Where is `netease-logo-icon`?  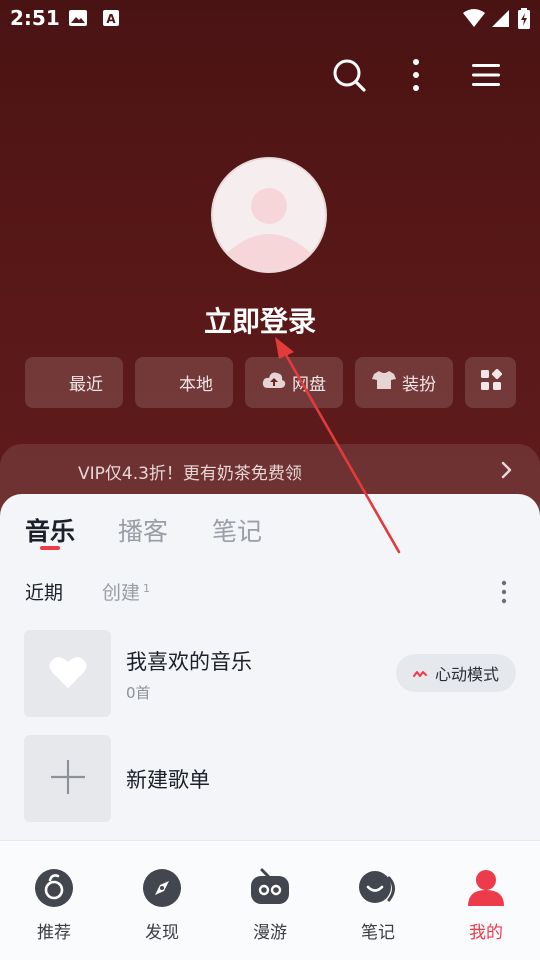 netease-logo-icon is located at coordinates (54, 890).